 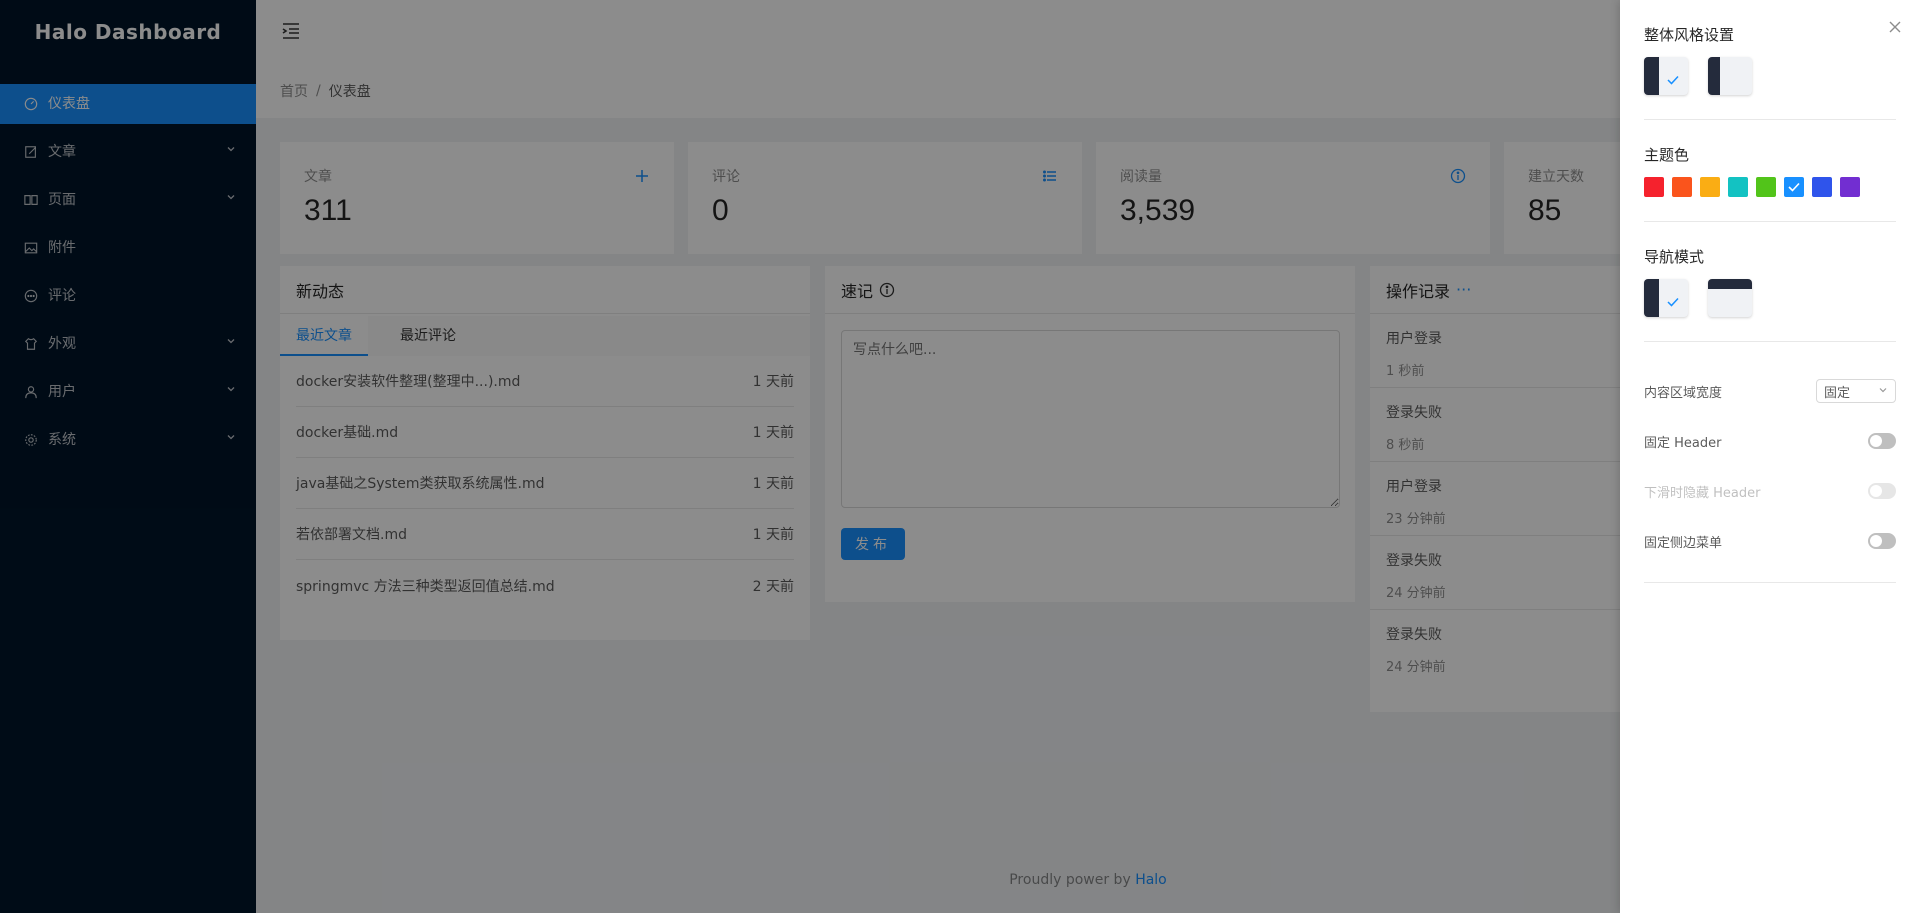 I want to click on color-swatch-red, so click(x=1654, y=187).